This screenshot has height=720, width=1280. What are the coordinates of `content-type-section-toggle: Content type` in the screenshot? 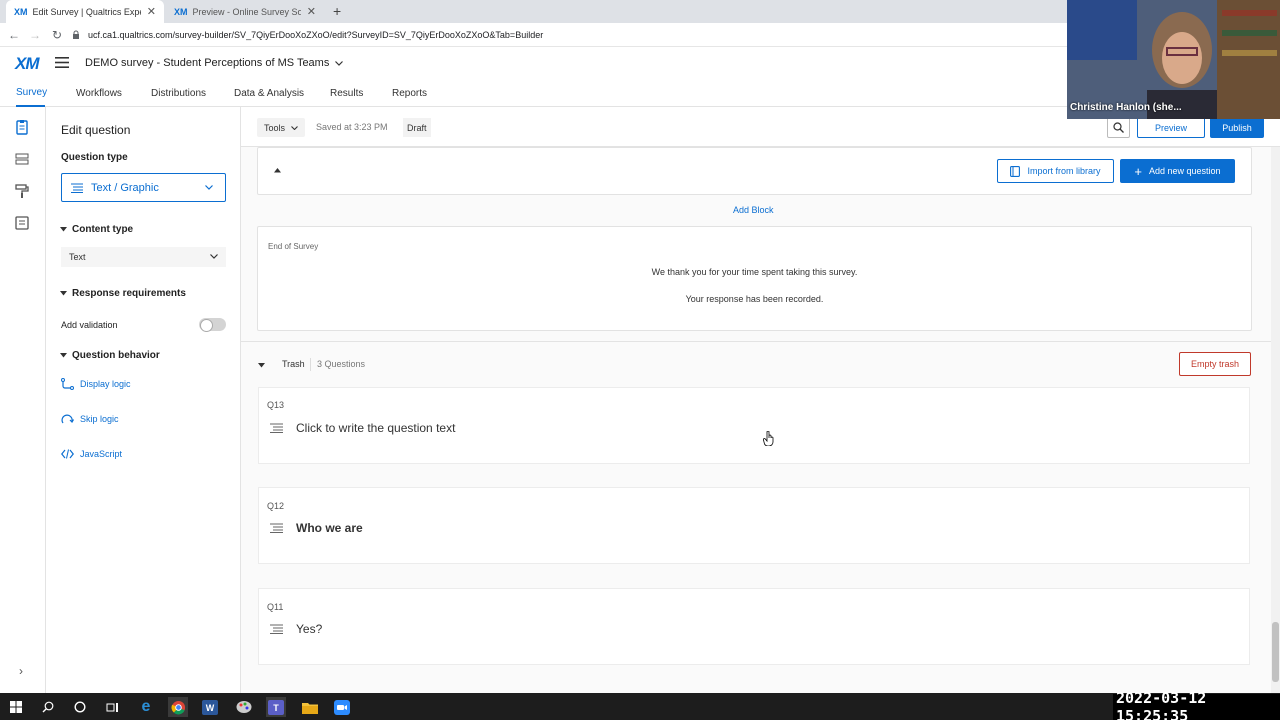 It's located at (96, 229).